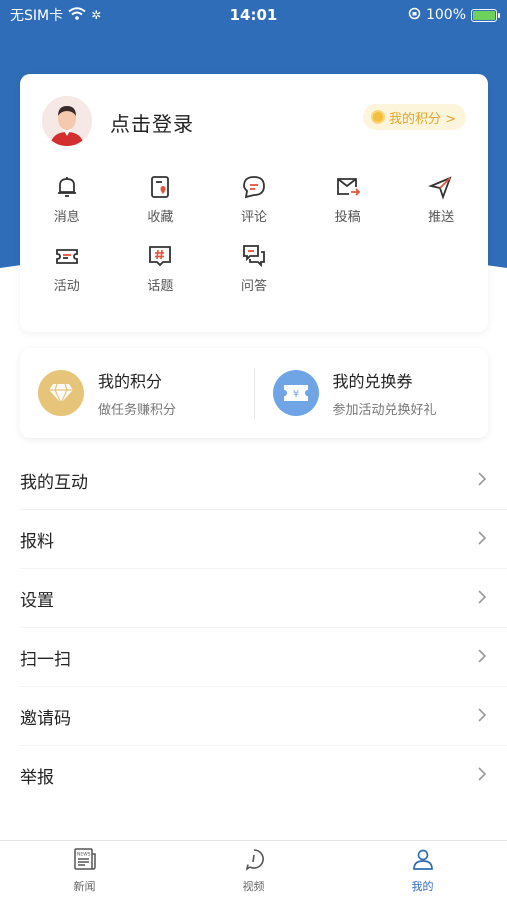  I want to click on rewards-card: 我的积分 做任务赚积分 ¥ 我的兑换券 参加活动兑换好礼, so click(254, 393).